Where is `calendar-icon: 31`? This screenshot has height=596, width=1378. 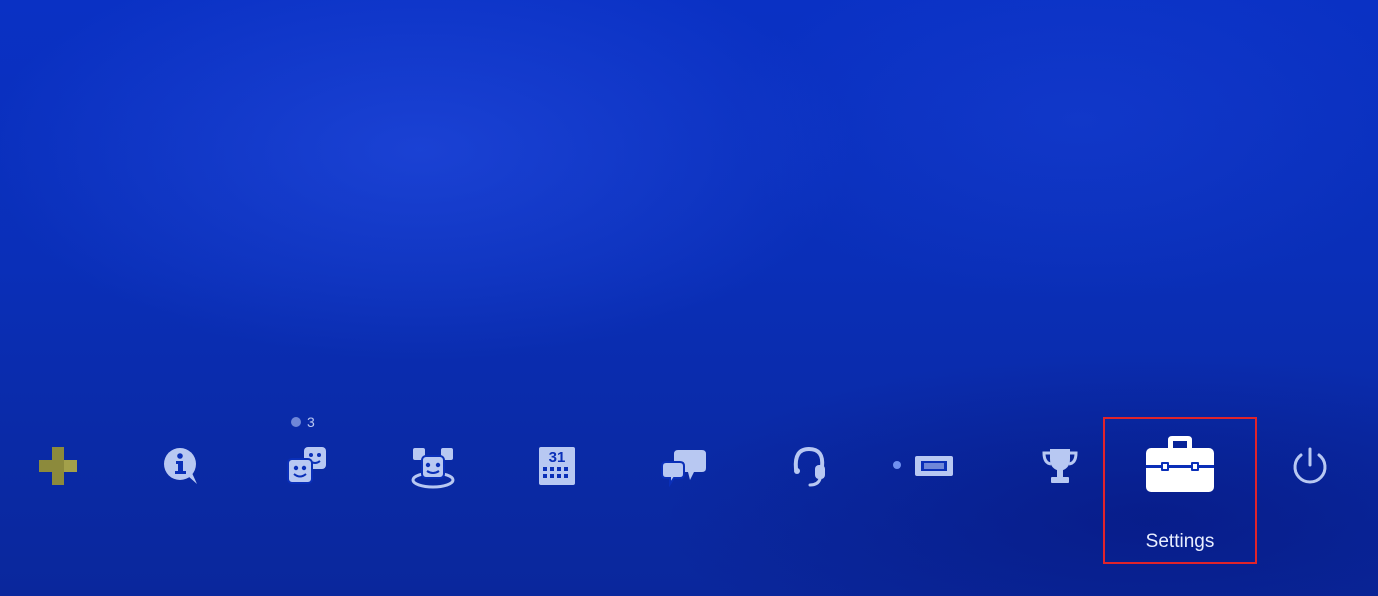 calendar-icon: 31 is located at coordinates (557, 466).